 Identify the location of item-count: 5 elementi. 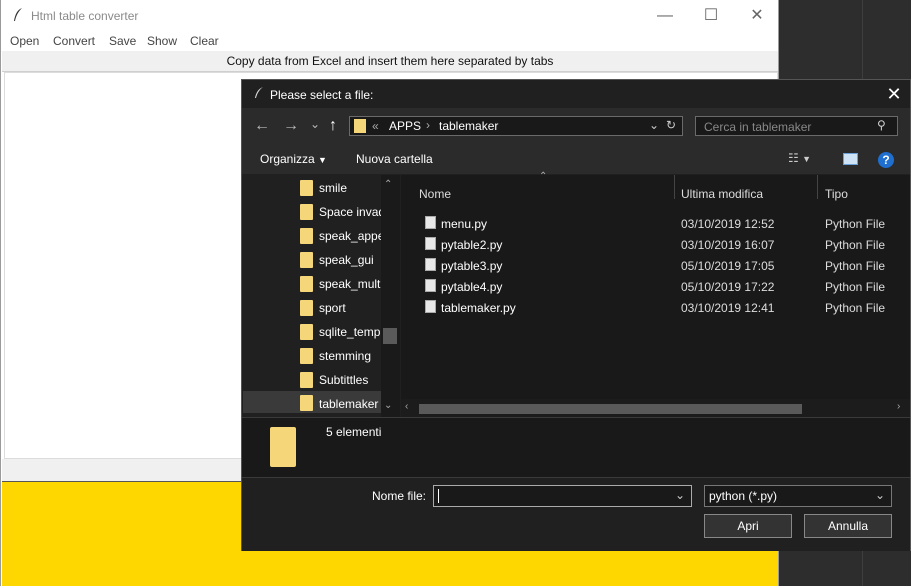
(354, 432).